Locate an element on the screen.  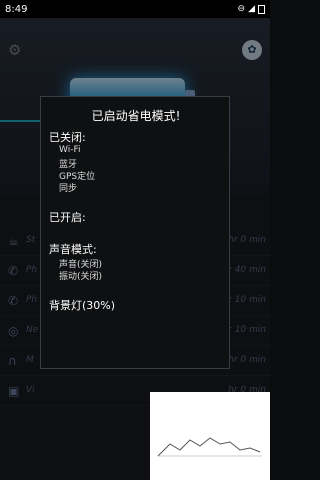
dialog-title: 已启动省电模式! is located at coordinates (136, 116).